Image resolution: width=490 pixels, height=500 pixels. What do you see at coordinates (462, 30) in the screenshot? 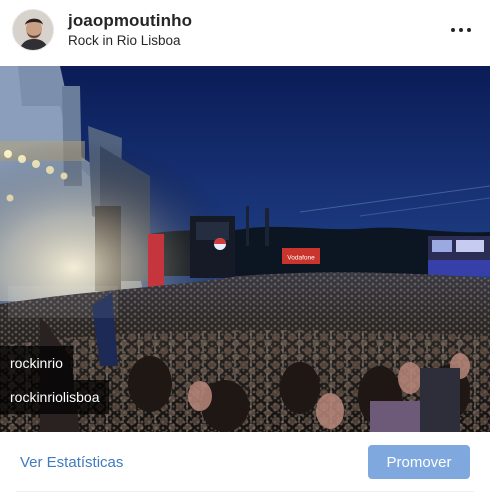
I see `more-horizontal-icon` at bounding box center [462, 30].